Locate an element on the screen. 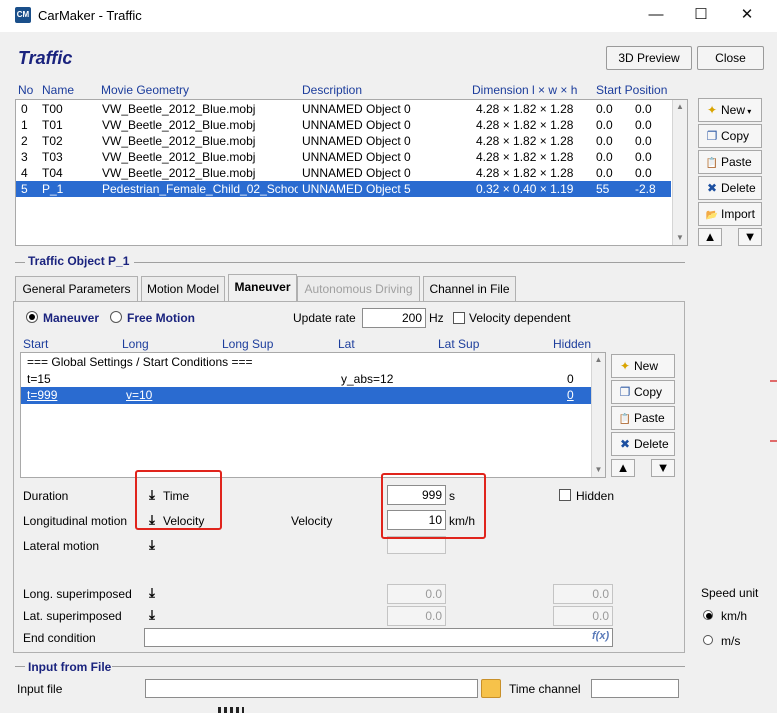  tab-motion-model: Motion Model is located at coordinates (183, 289).